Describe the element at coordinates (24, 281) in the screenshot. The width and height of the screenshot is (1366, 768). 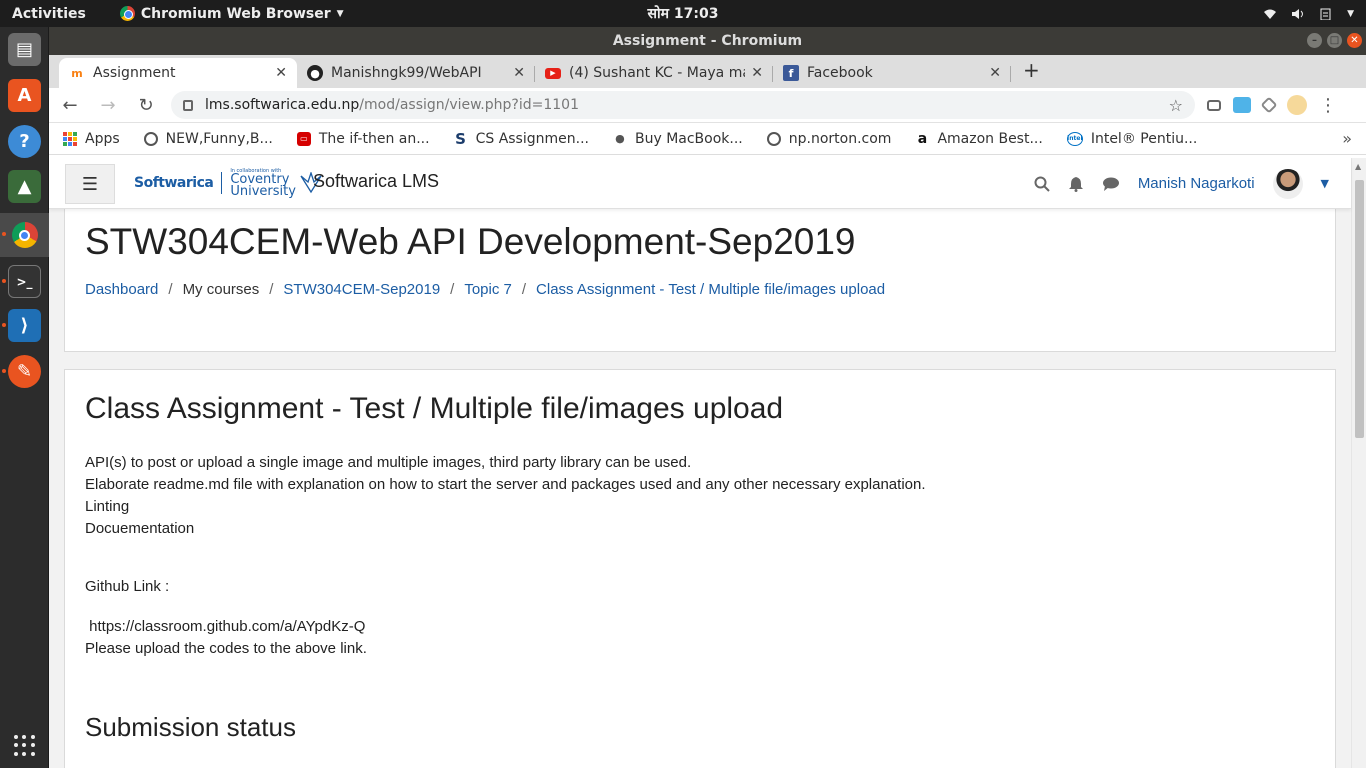
I see `terminal-icon: >_` at that location.